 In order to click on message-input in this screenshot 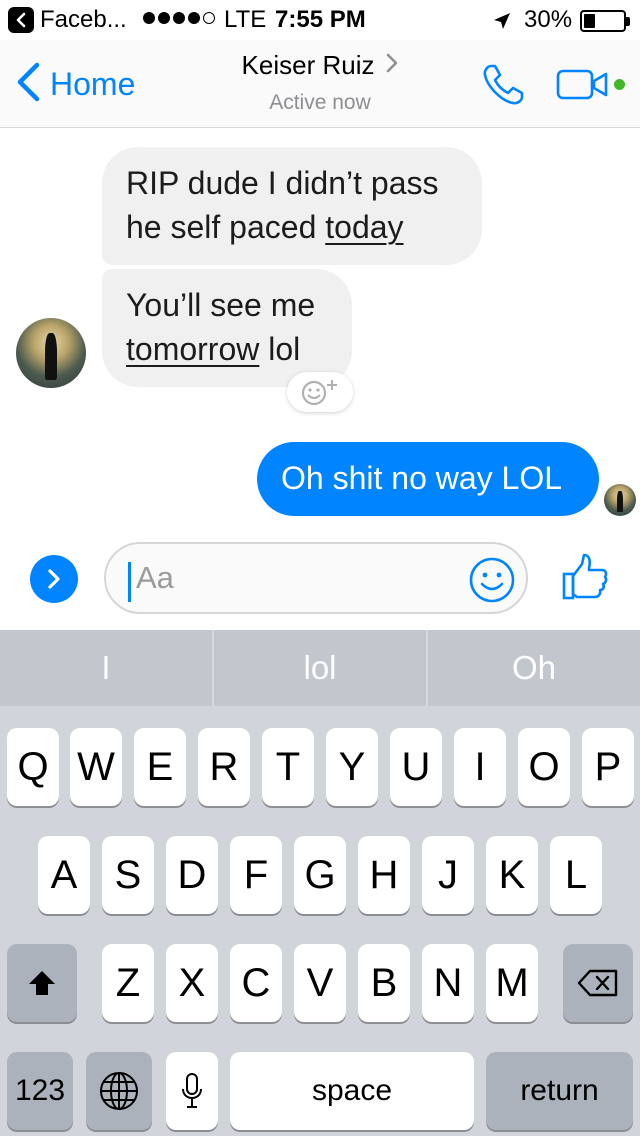, I will do `click(296, 578)`.